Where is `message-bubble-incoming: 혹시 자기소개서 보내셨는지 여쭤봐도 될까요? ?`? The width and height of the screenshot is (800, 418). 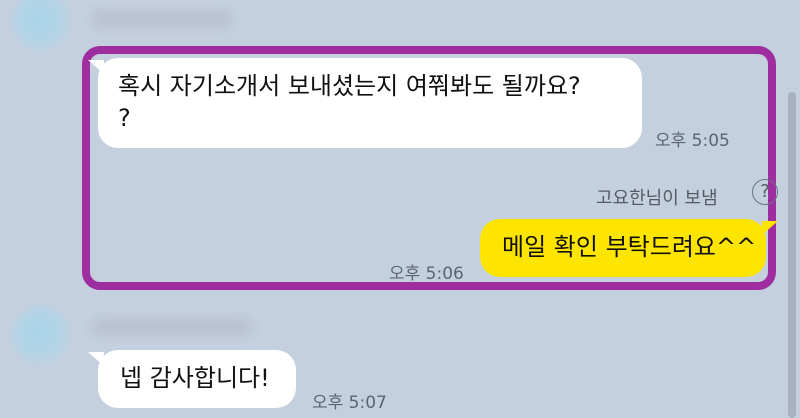
message-bubble-incoming: 혹시 자기소개서 보내셨는지 여쭤봐도 될까요? ? is located at coordinates (370, 103).